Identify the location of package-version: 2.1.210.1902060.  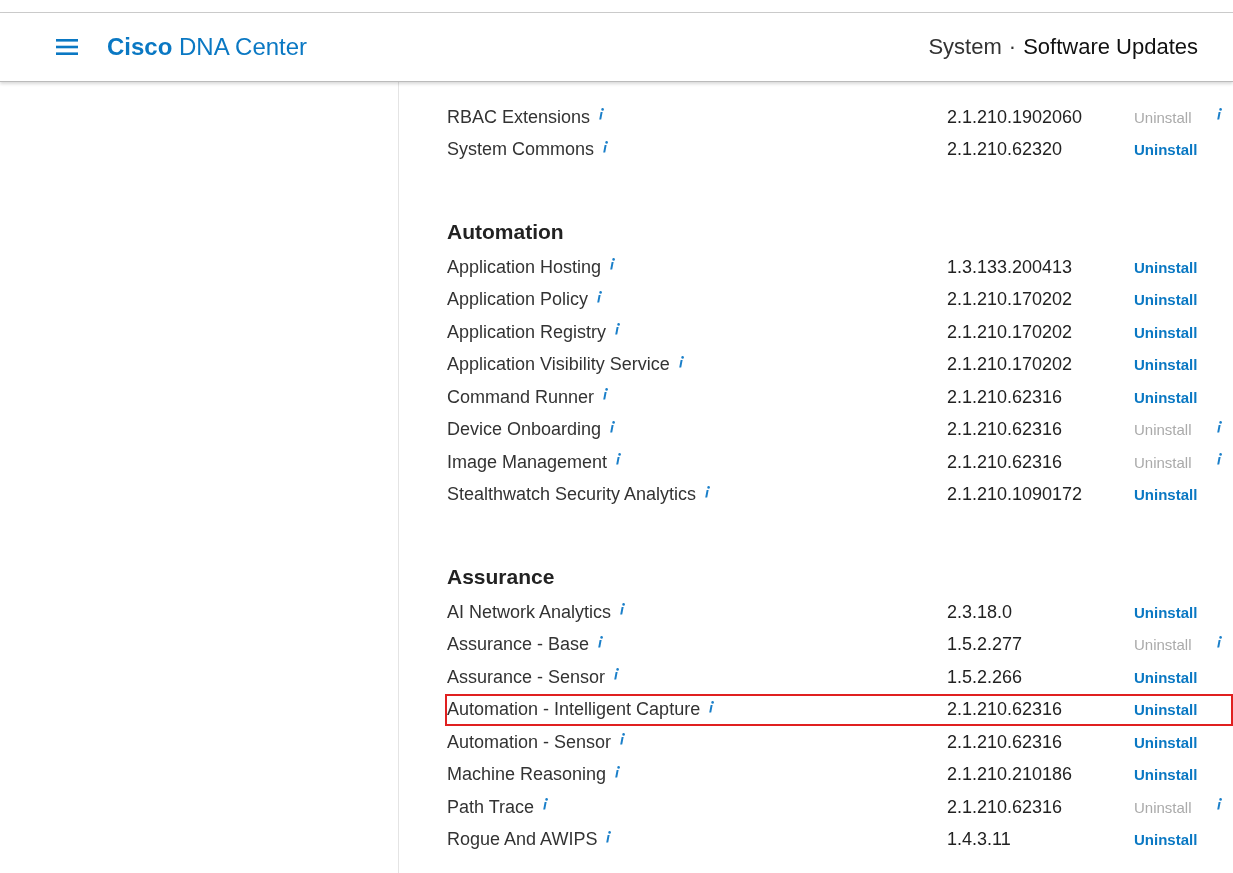
(1015, 117).